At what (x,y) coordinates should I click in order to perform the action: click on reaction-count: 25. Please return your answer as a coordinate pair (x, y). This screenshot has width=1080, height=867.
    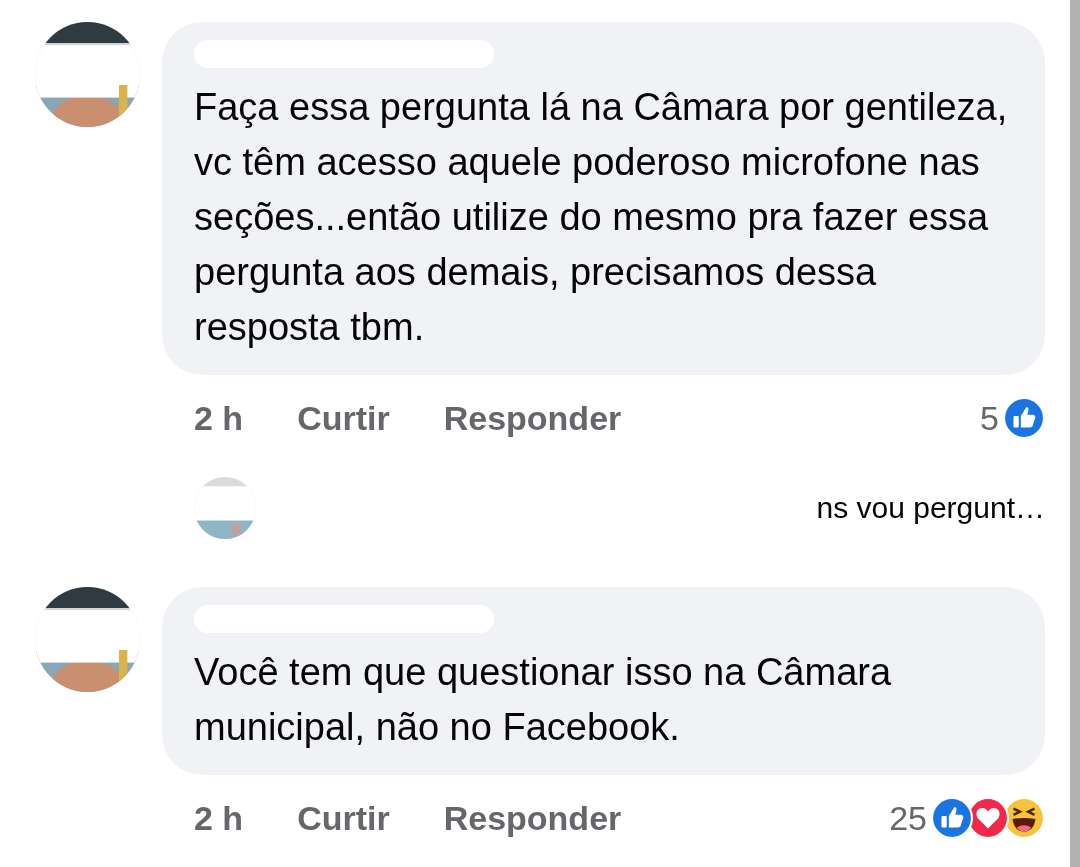
    Looking at the image, I should click on (908, 818).